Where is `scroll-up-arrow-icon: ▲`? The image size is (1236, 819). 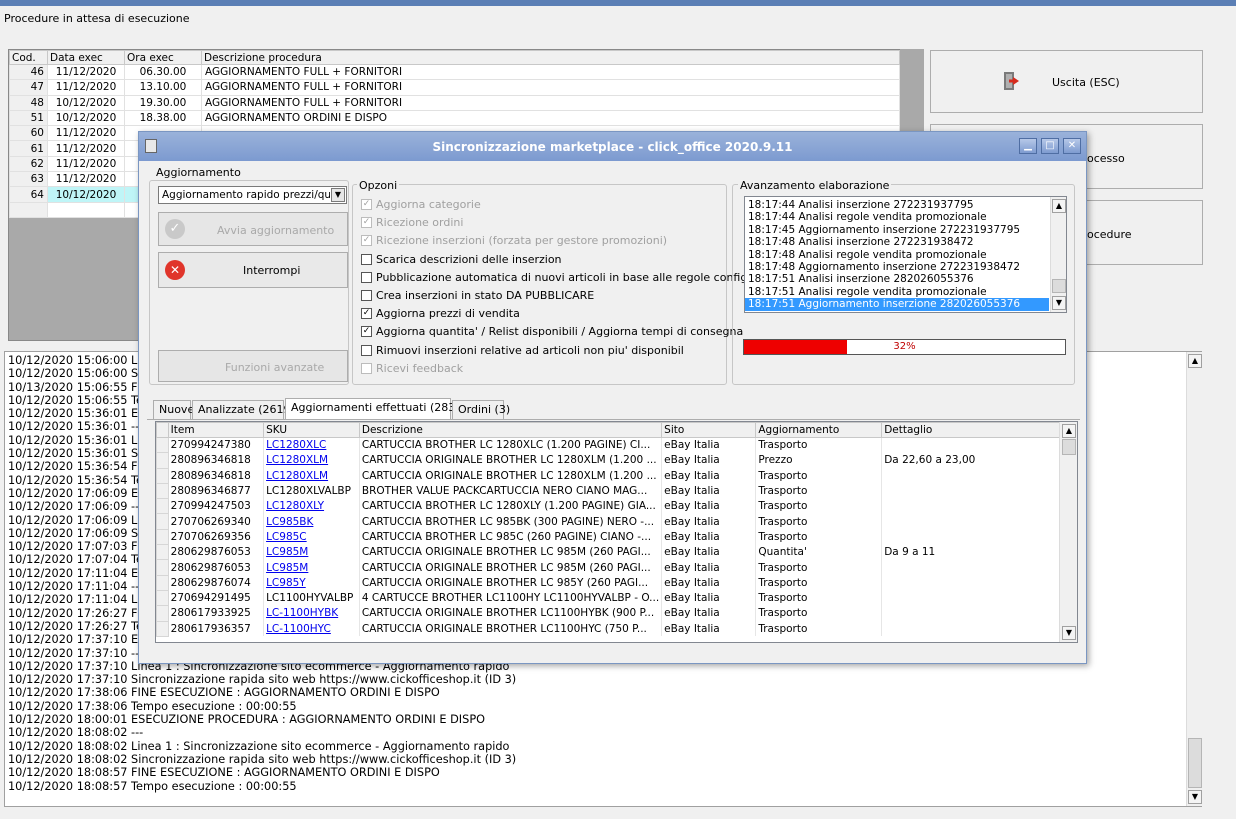 scroll-up-arrow-icon: ▲ is located at coordinates (1195, 361).